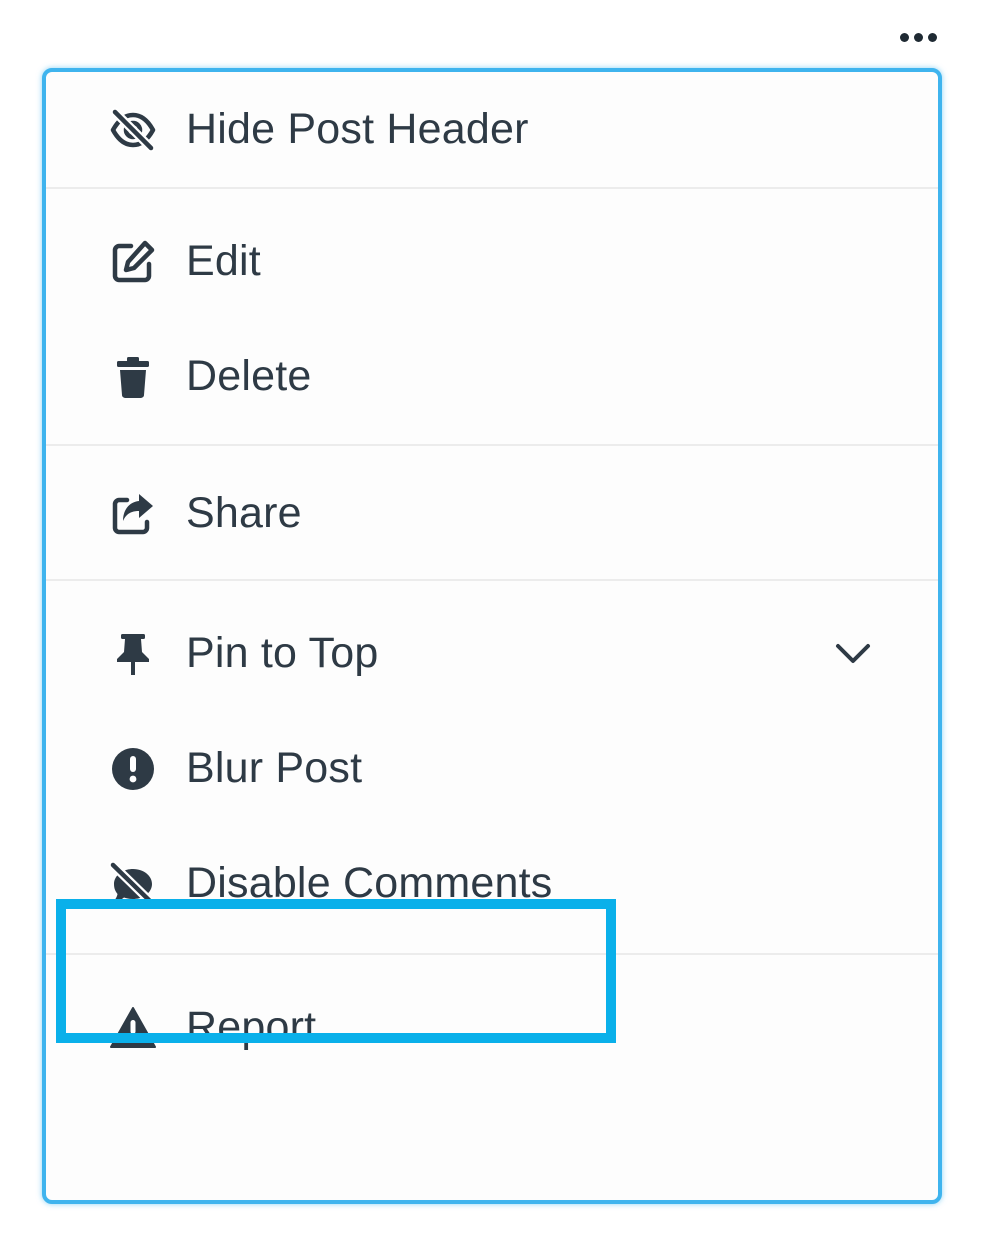 Image resolution: width=993 pixels, height=1255 pixels. What do you see at coordinates (133, 377) in the screenshot?
I see `trash-icon` at bounding box center [133, 377].